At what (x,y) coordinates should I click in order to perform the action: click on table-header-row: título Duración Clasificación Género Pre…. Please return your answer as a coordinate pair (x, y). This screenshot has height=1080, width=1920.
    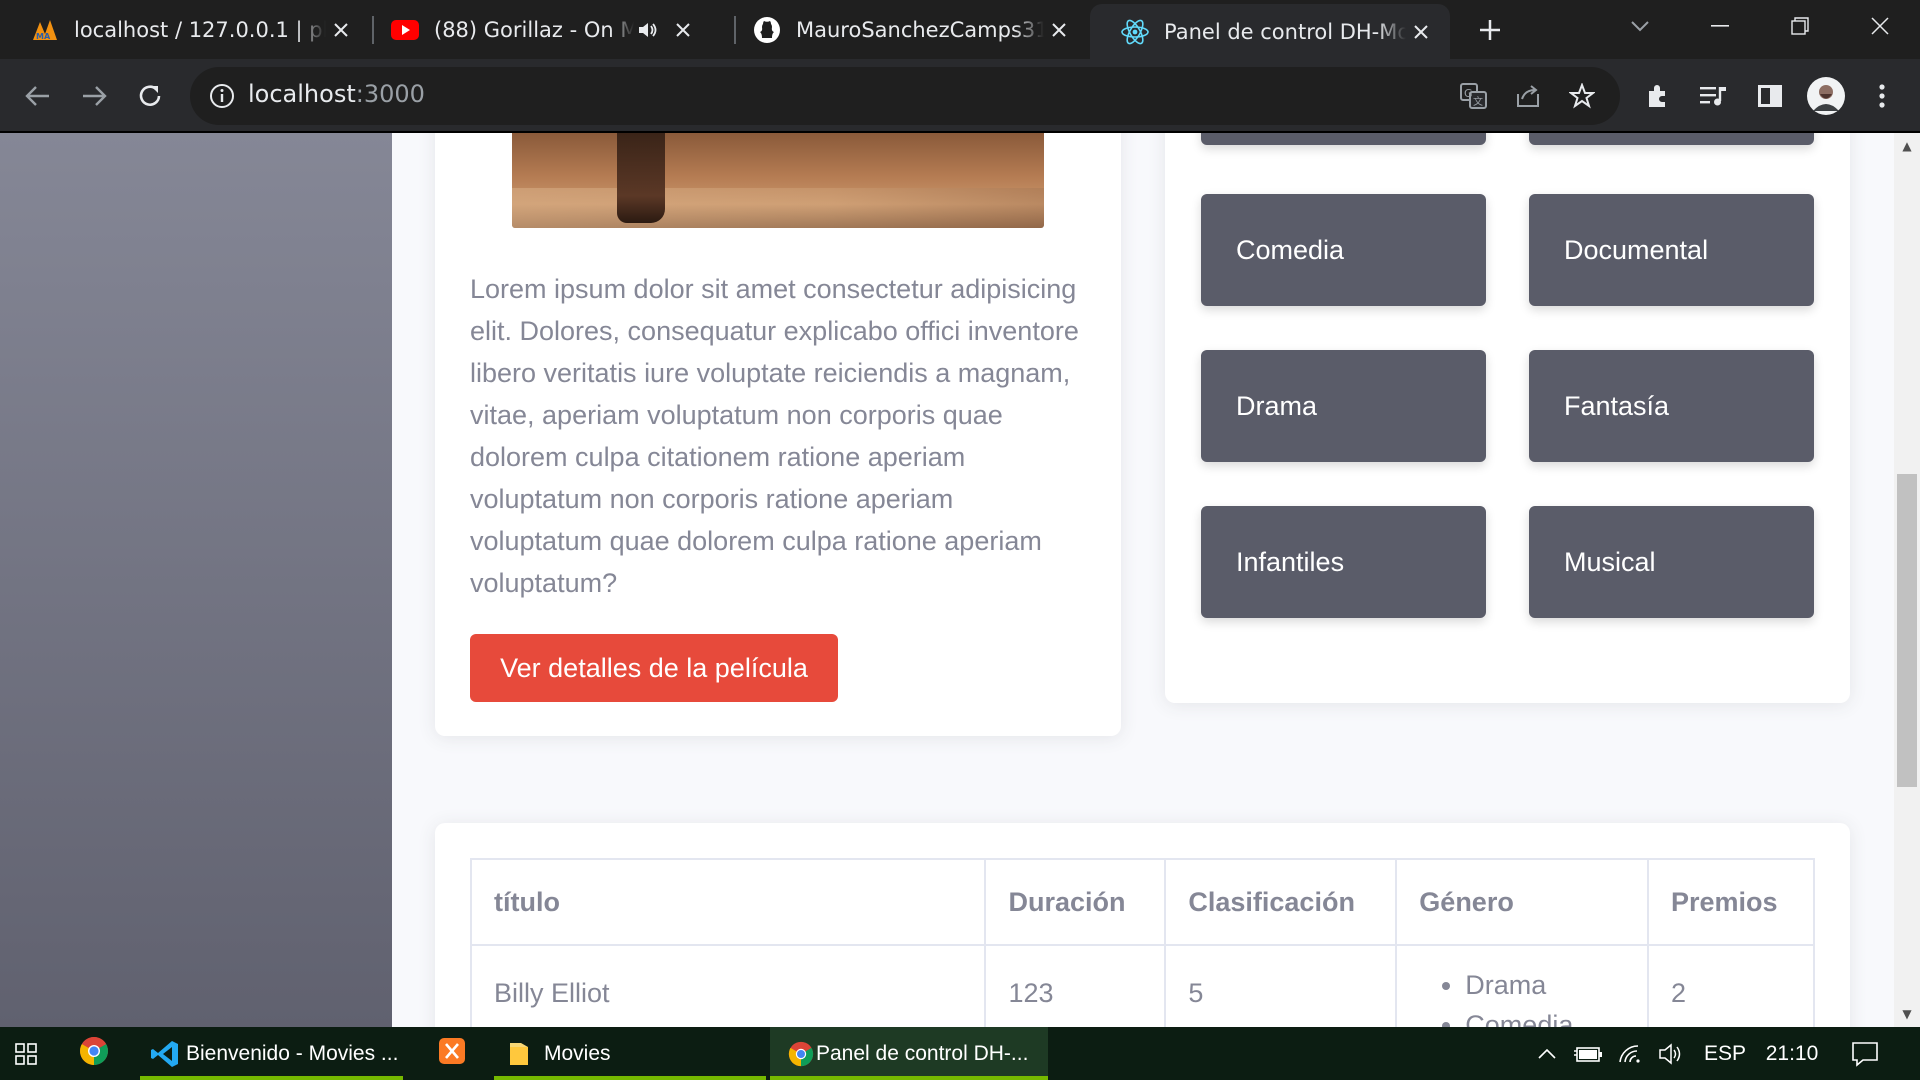
    Looking at the image, I should click on (1142, 902).